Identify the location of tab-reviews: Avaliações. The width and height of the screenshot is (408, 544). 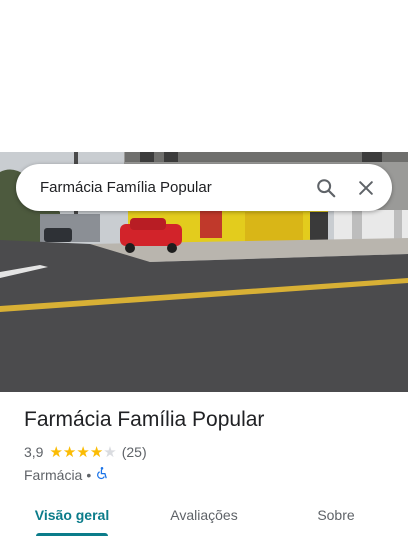
(204, 515).